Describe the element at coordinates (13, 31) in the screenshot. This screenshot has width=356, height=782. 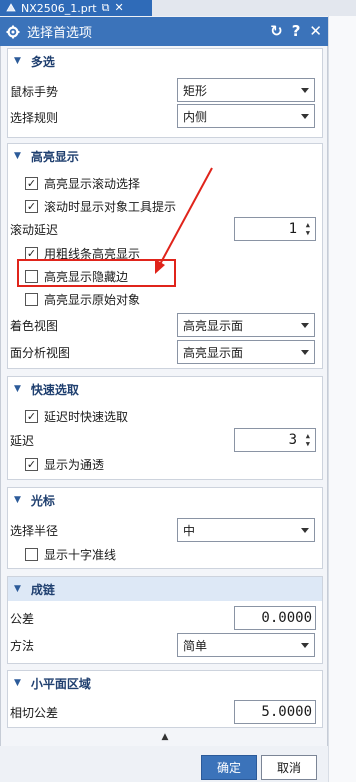
I see `gear-icon` at that location.